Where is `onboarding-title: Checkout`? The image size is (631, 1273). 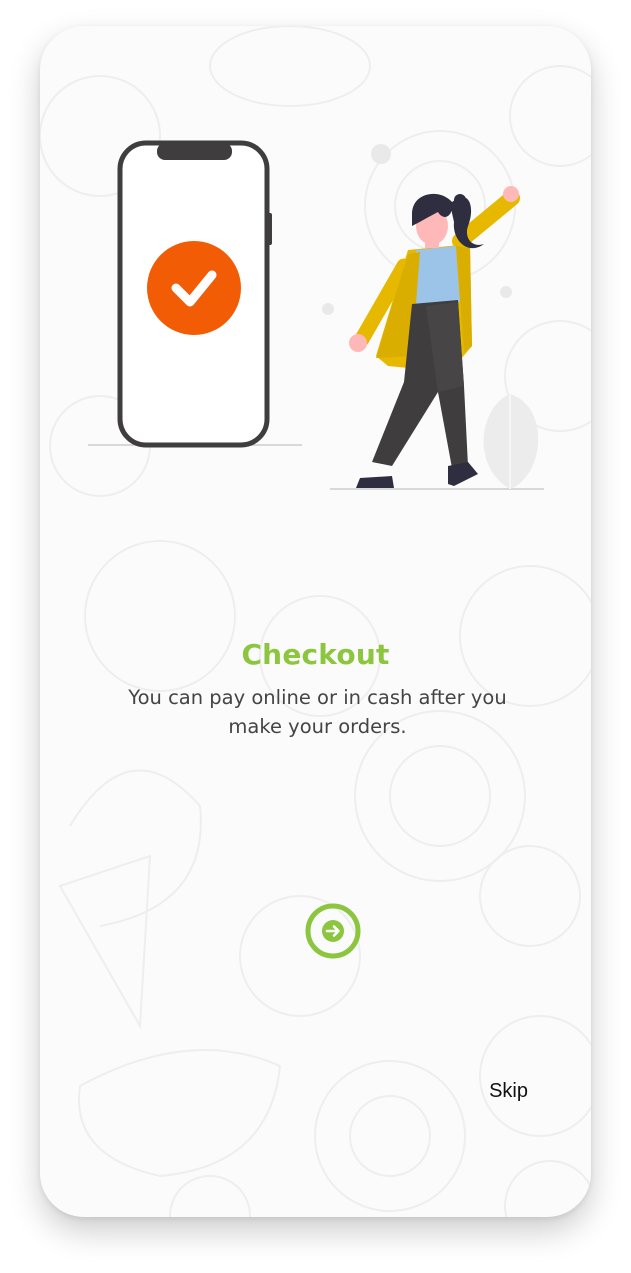 onboarding-title: Checkout is located at coordinates (315, 654).